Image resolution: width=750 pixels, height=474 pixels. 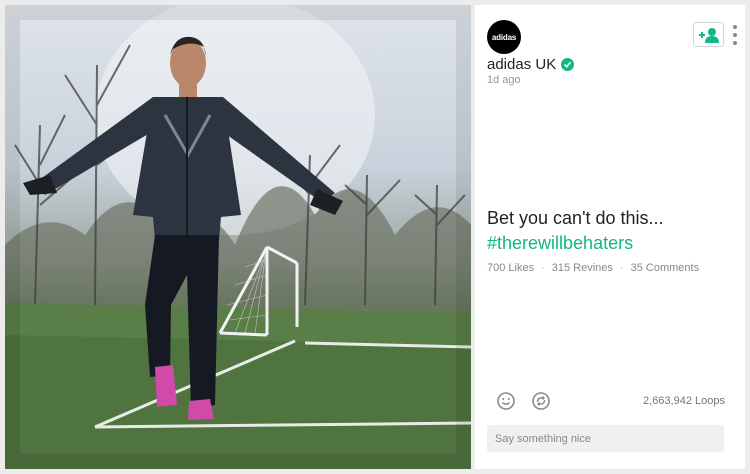 What do you see at coordinates (568, 64) in the screenshot?
I see `verified-check-icon` at bounding box center [568, 64].